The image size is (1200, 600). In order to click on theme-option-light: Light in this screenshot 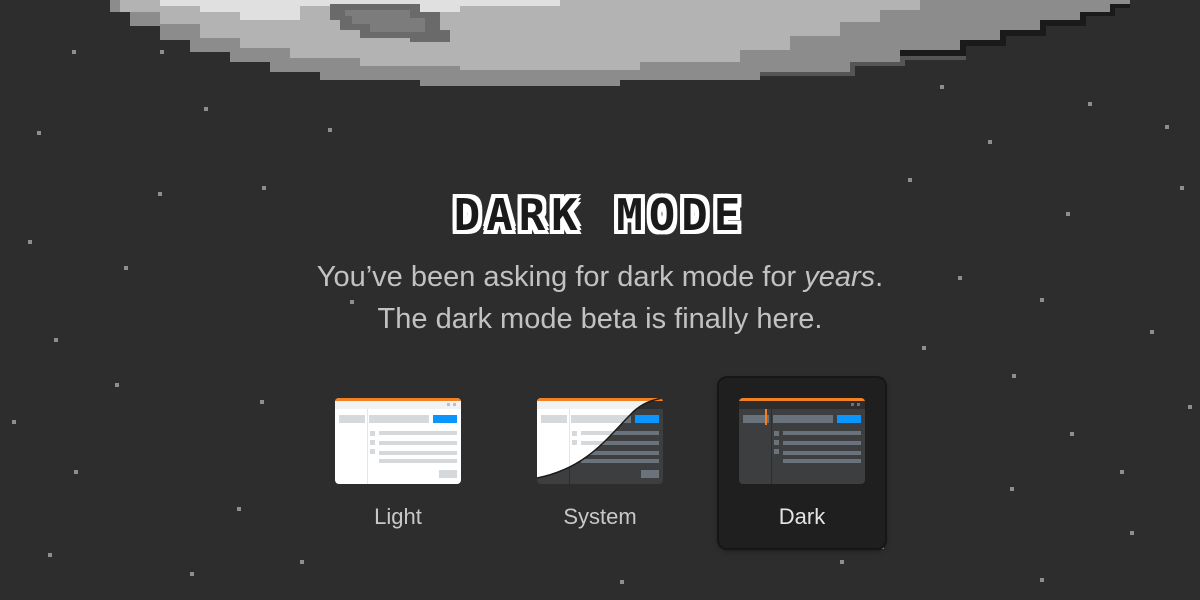, I will do `click(398, 463)`.